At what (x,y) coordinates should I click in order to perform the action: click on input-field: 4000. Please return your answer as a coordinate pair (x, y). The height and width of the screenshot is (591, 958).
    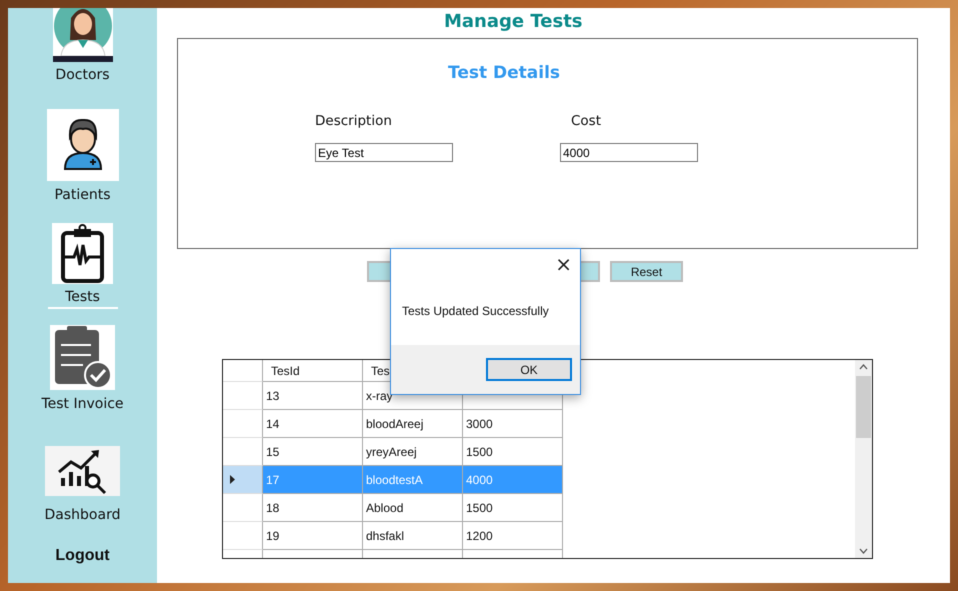
    Looking at the image, I should click on (629, 152).